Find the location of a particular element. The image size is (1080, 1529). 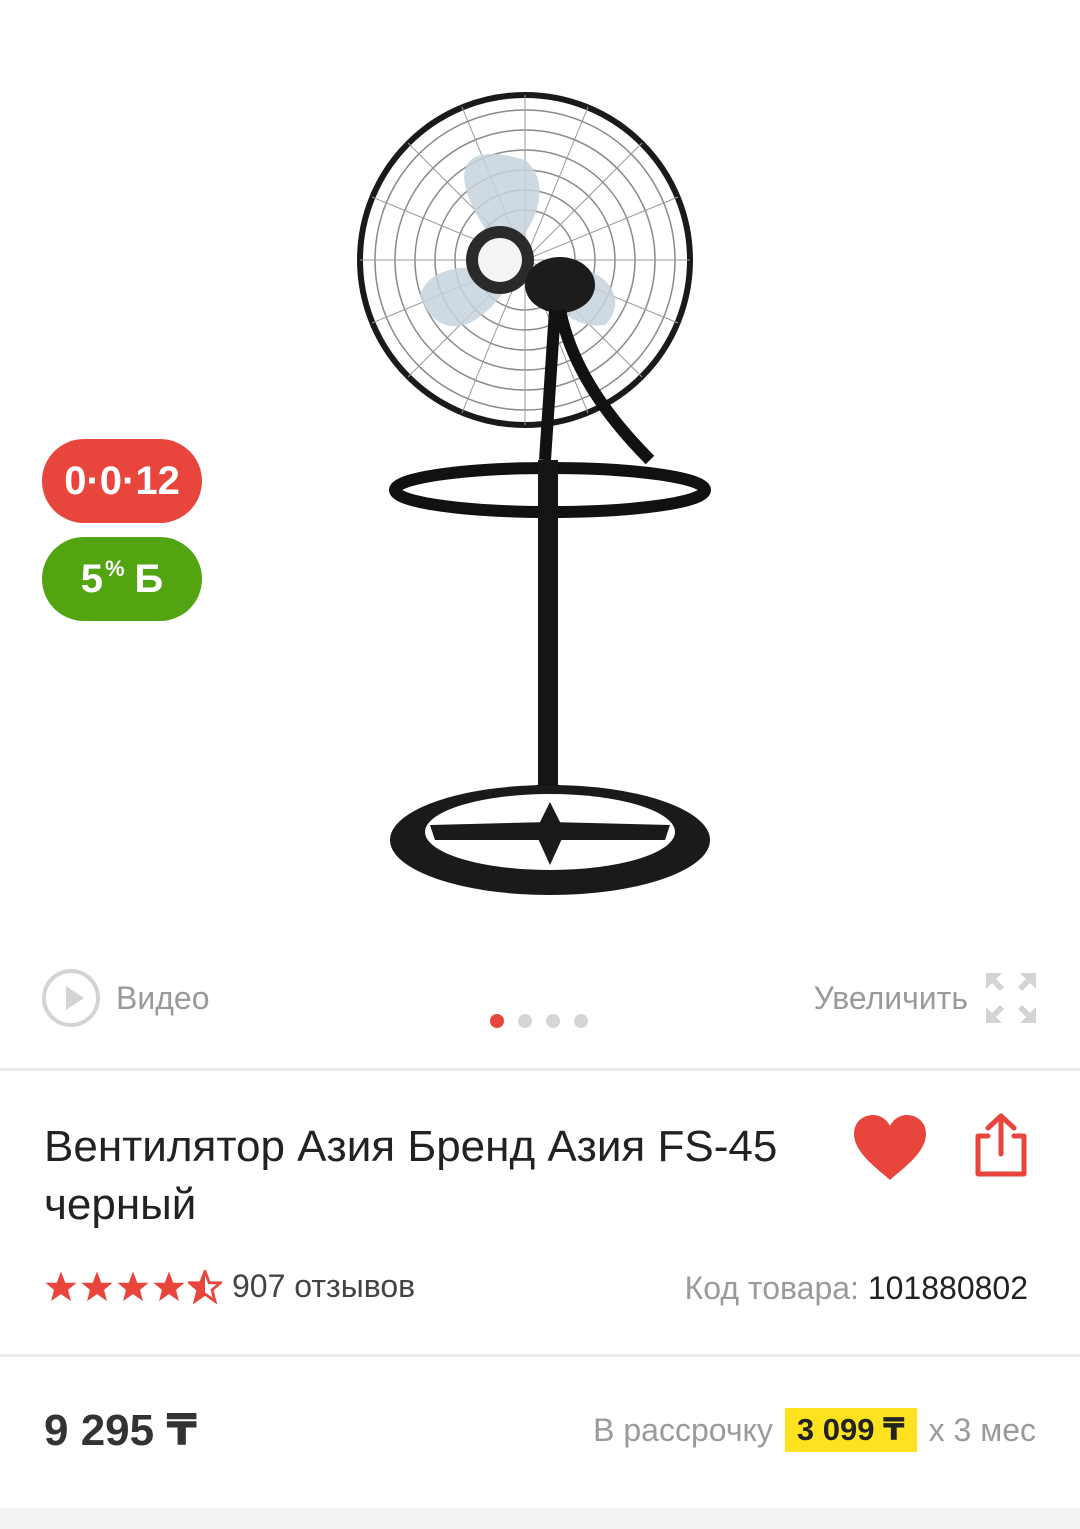

video-label: Видео is located at coordinates (163, 997).